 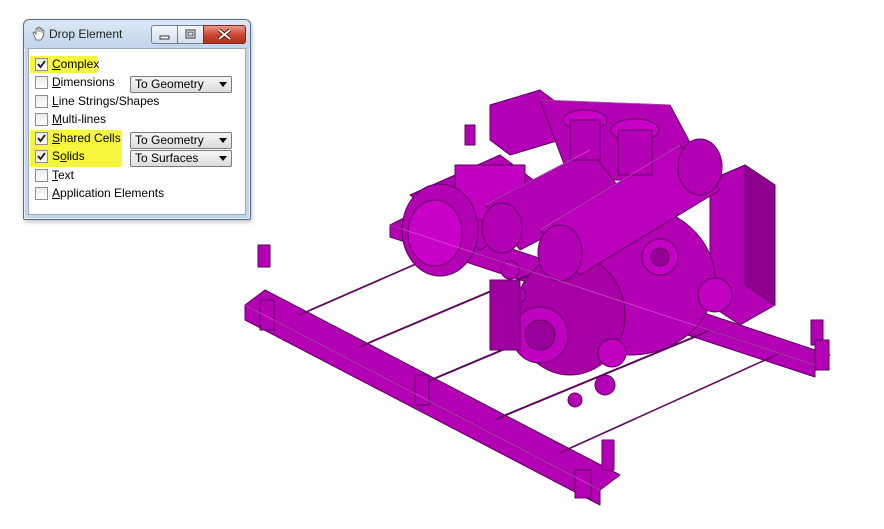 I want to click on motor-end-ring, so click(x=435, y=233).